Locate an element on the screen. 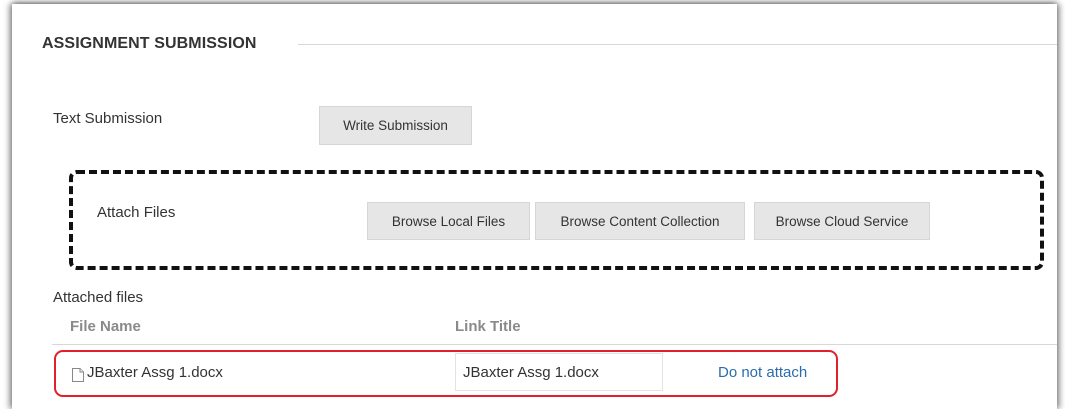 The image size is (1065, 409). attached-files-label: Attached files is located at coordinates (98, 297).